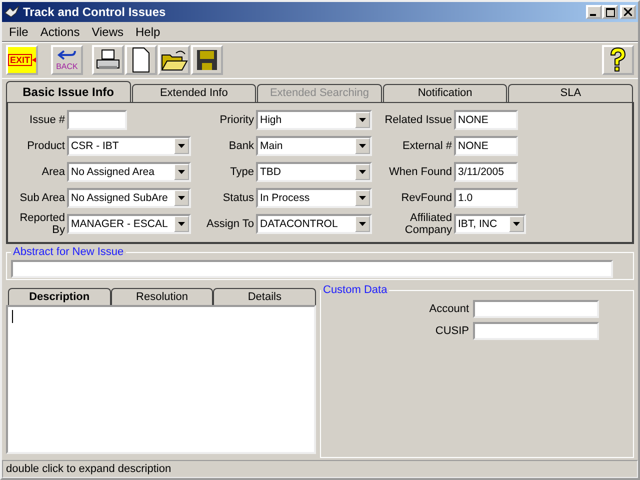 This screenshot has height=480, width=640. Describe the element at coordinates (241, 172) in the screenshot. I see `field-label: Type` at that location.